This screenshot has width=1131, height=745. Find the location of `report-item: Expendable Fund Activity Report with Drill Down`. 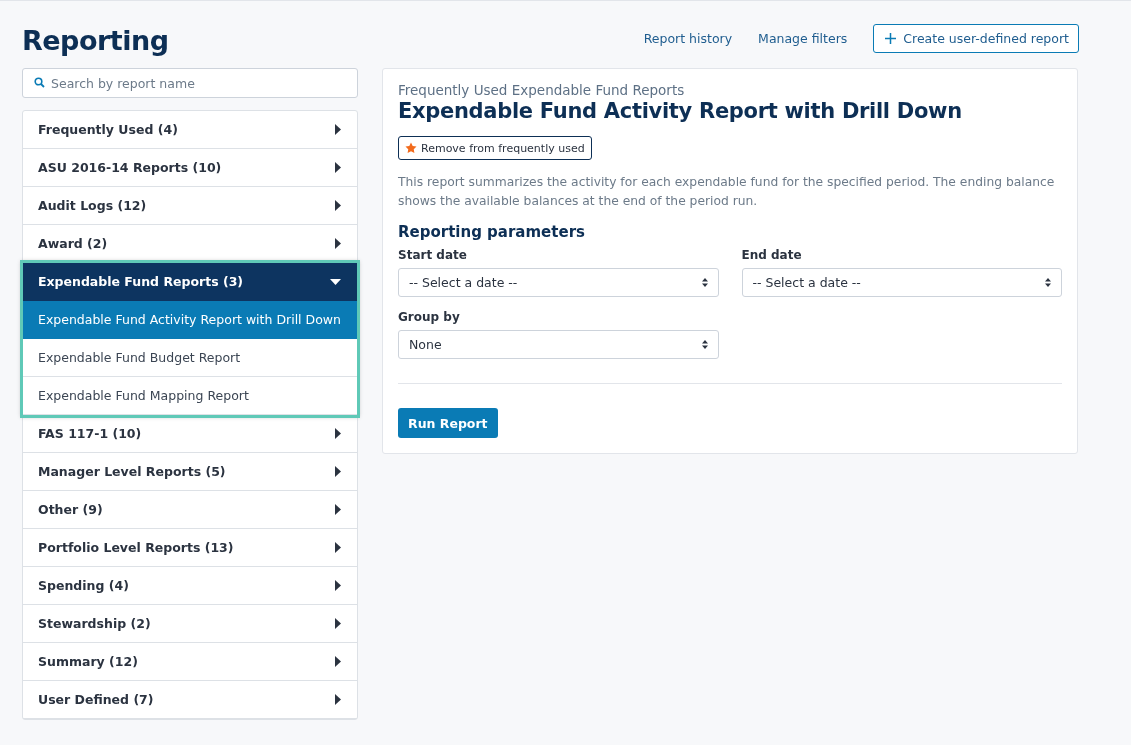

report-item: Expendable Fund Activity Report with Drill Down is located at coordinates (190, 320).